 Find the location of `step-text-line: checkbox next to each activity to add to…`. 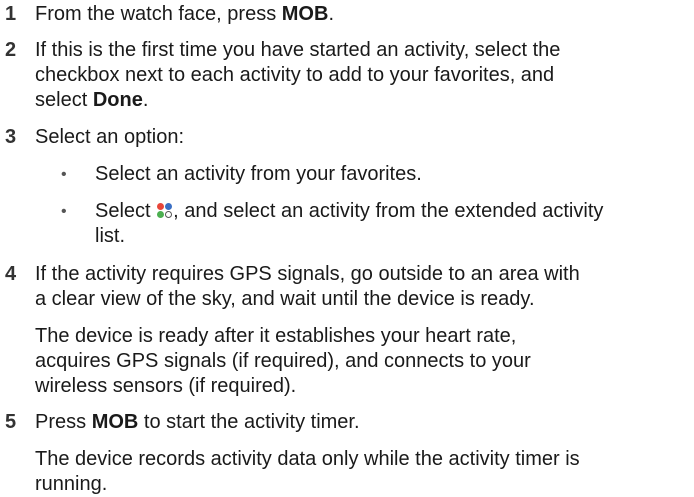

step-text-line: checkbox next to each activity to add to… is located at coordinates (295, 75).